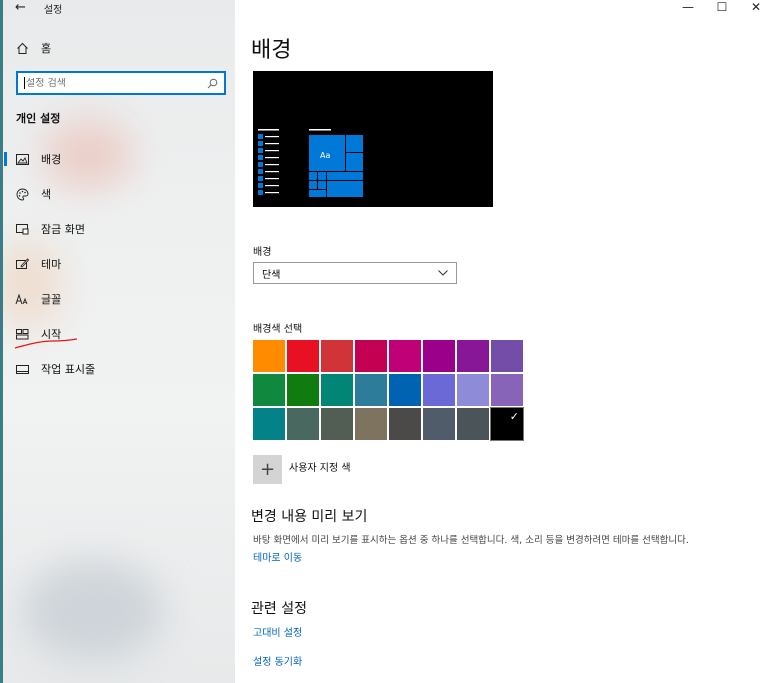 This screenshot has width=773, height=683. Describe the element at coordinates (309, 517) in the screenshot. I see `preview-section-title: 변경 내용 미리 보기` at that location.